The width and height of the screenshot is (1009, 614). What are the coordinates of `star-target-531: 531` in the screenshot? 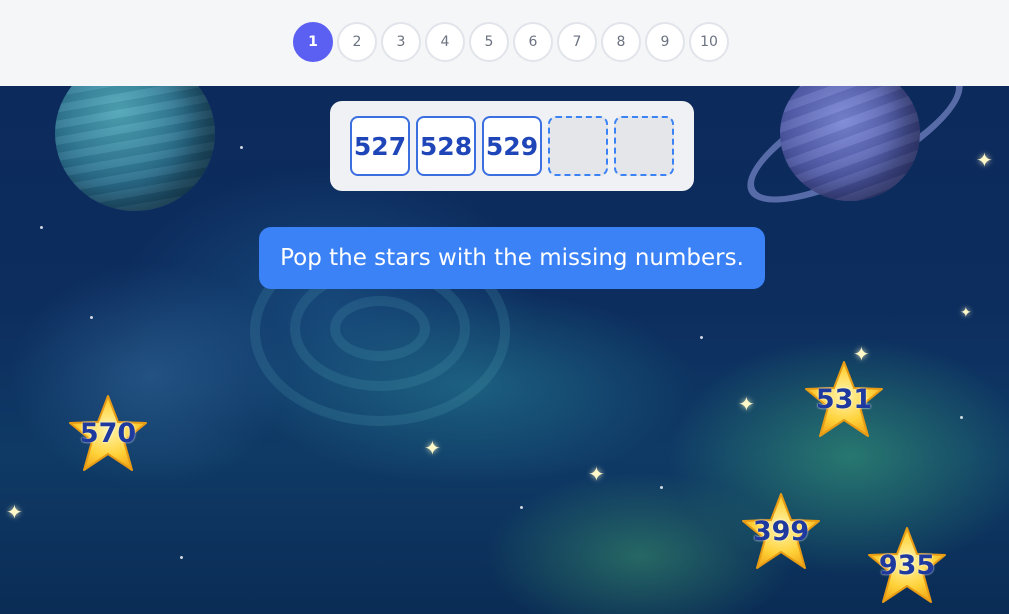 It's located at (844, 400).